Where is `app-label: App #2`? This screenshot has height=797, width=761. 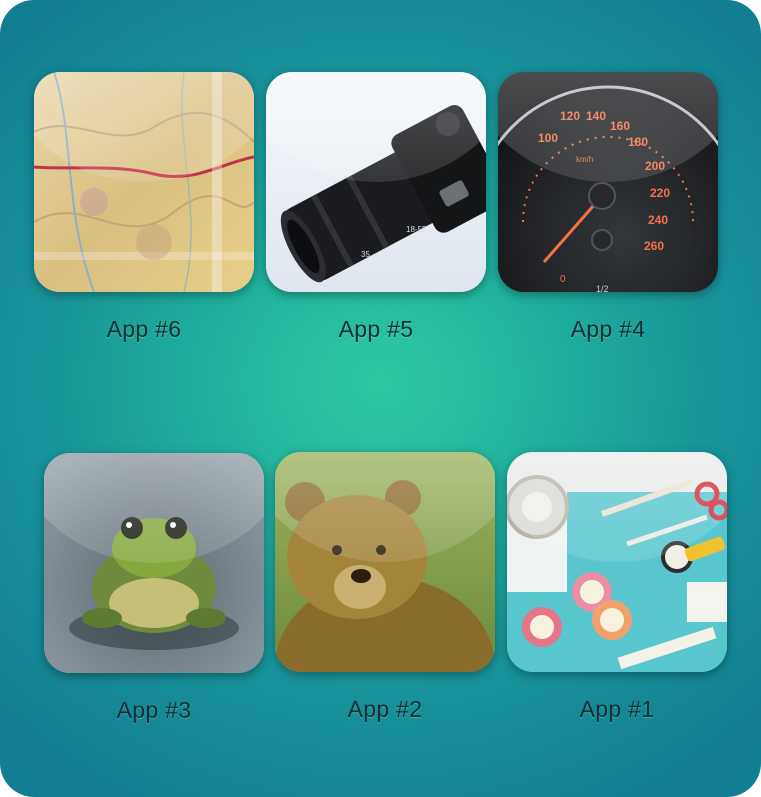 app-label: App #2 is located at coordinates (385, 709).